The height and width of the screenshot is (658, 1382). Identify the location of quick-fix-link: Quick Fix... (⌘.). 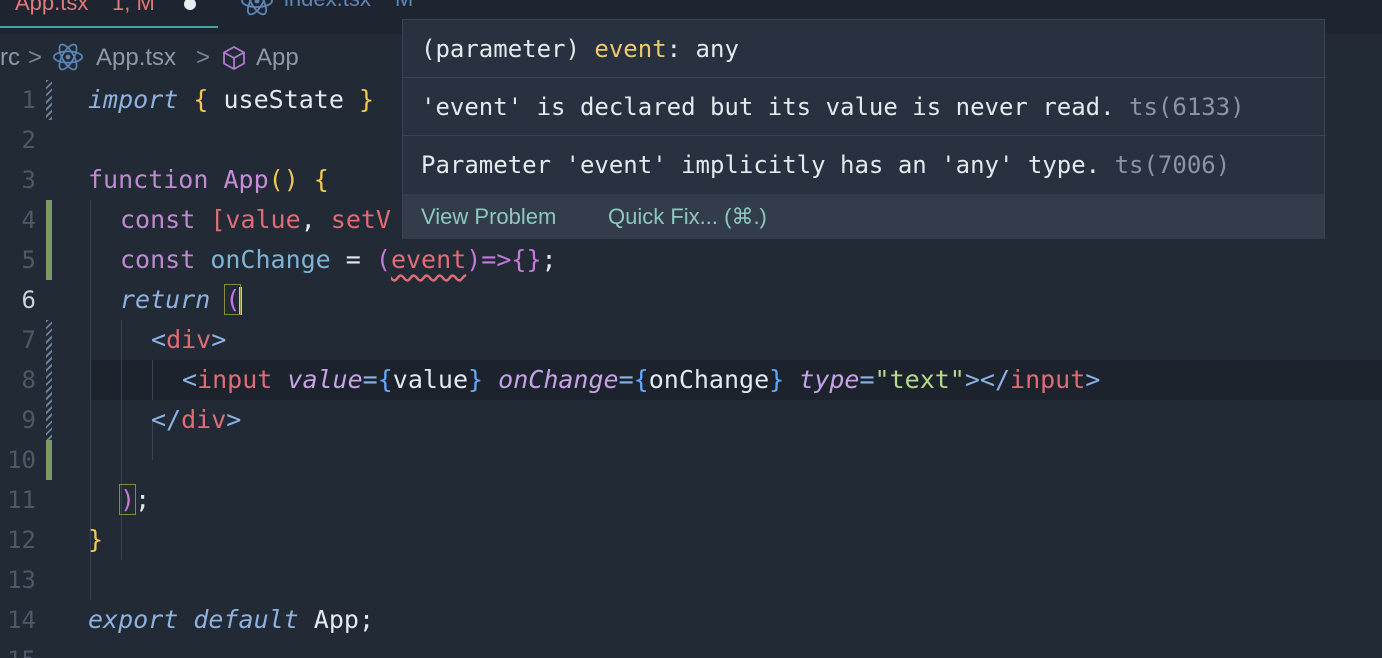
(687, 217).